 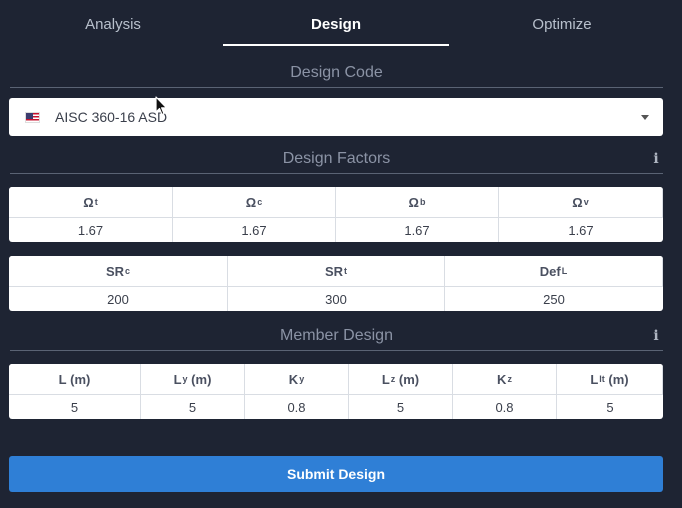 What do you see at coordinates (336, 72) in the screenshot?
I see `design-code-title: Design Code` at bounding box center [336, 72].